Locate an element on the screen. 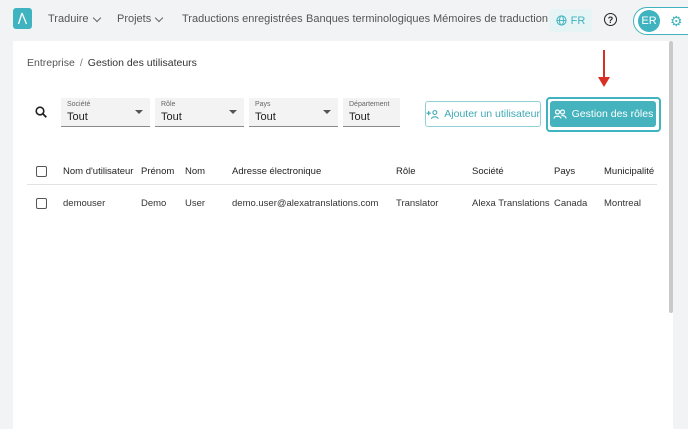  nav-saved-translations-label: Traductions enregistrées is located at coordinates (242, 19).